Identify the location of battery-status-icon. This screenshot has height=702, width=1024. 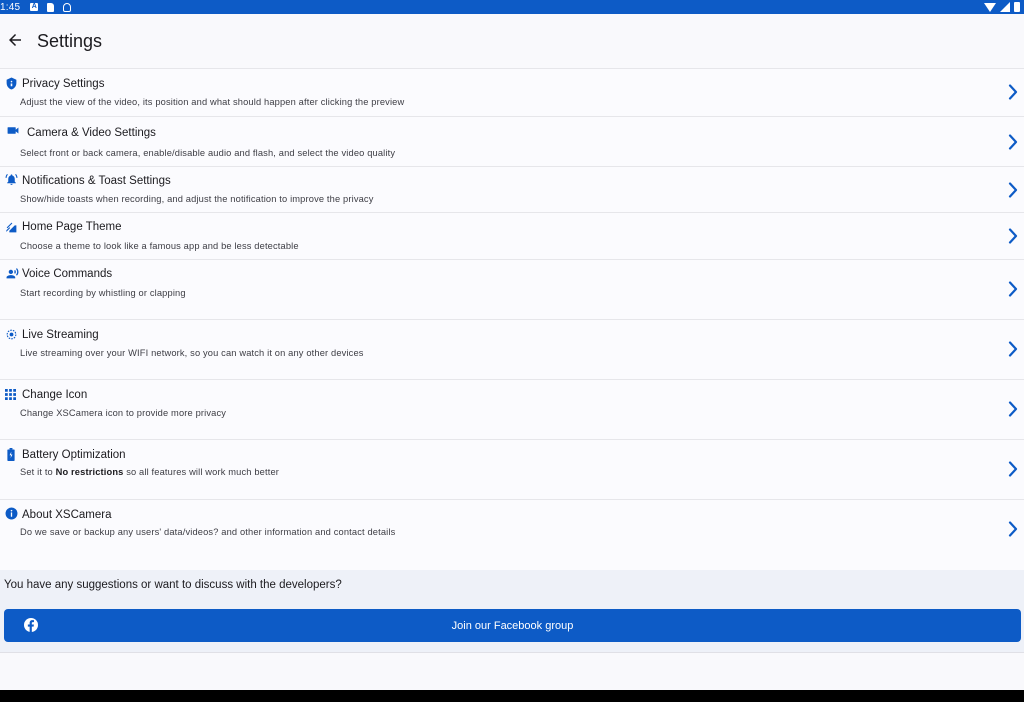
(1017, 7).